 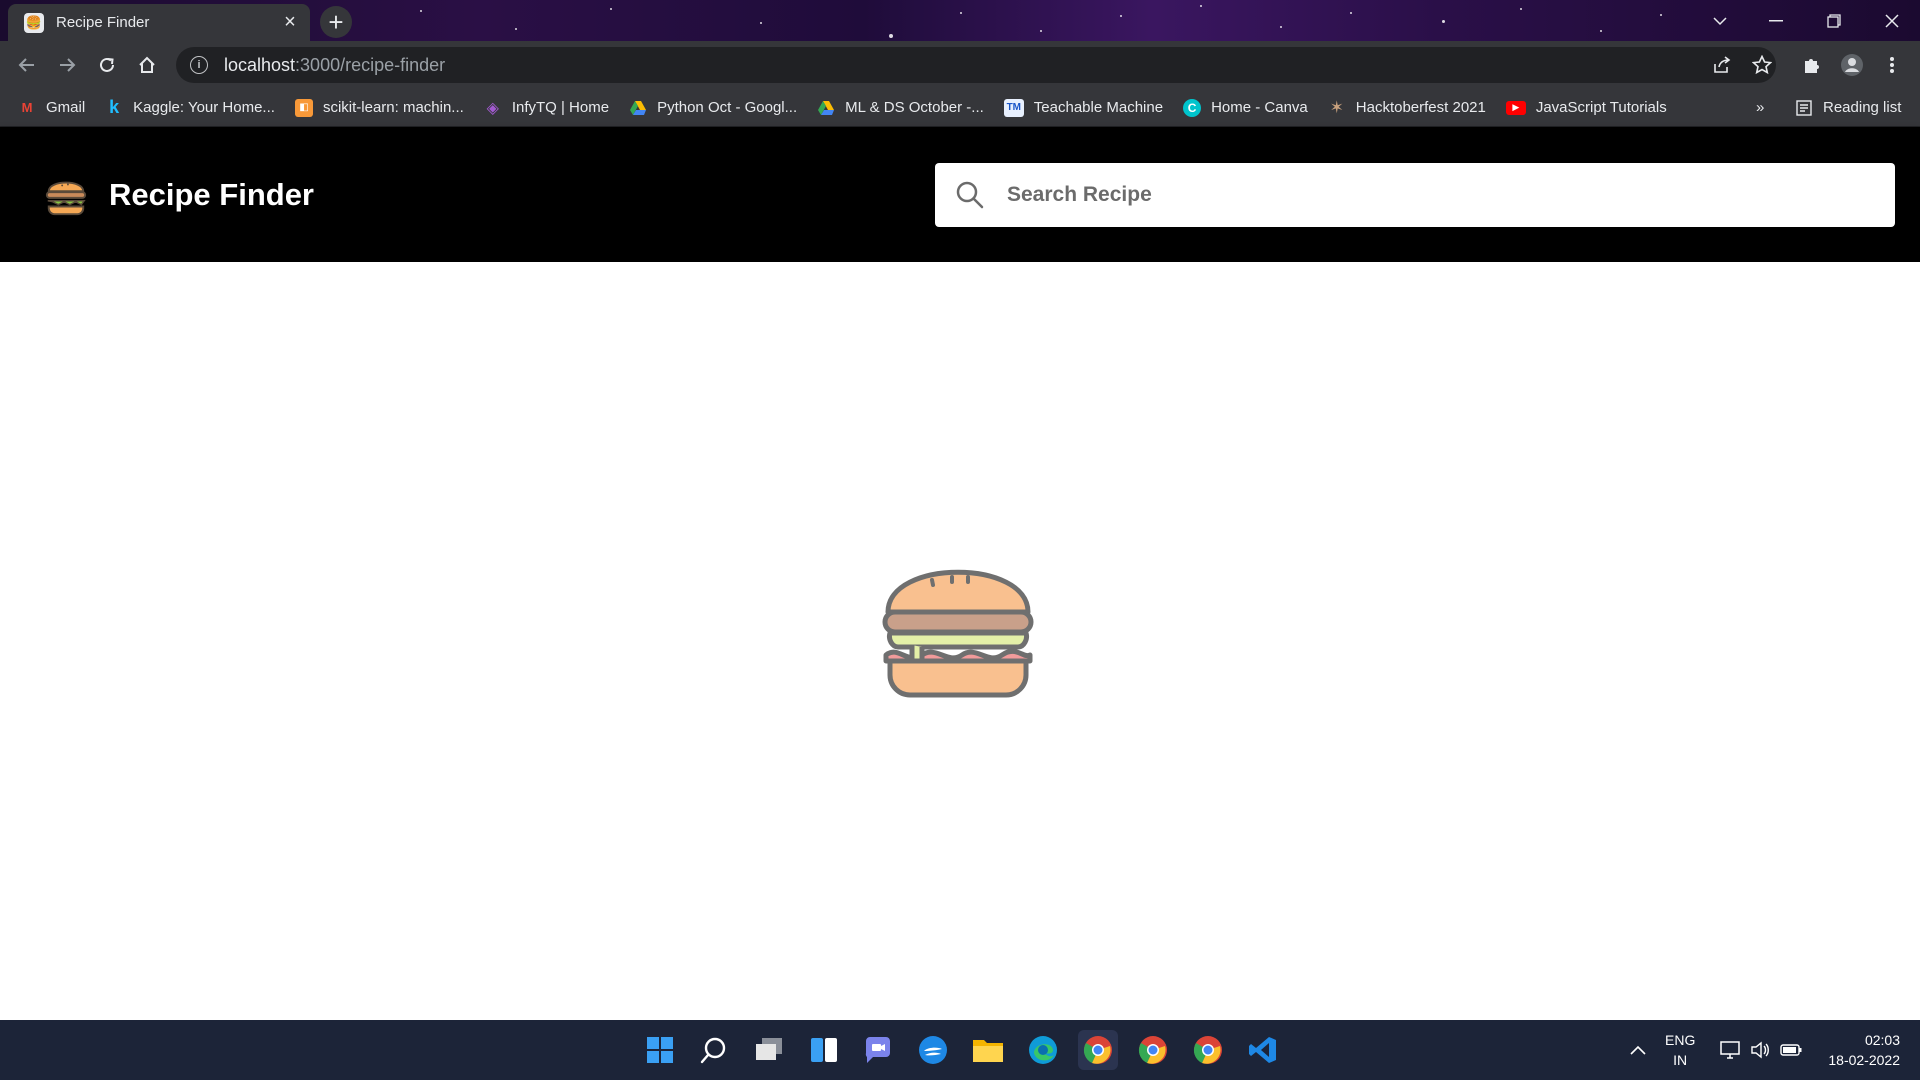 I want to click on file-explorer-icon, so click(x=988, y=1050).